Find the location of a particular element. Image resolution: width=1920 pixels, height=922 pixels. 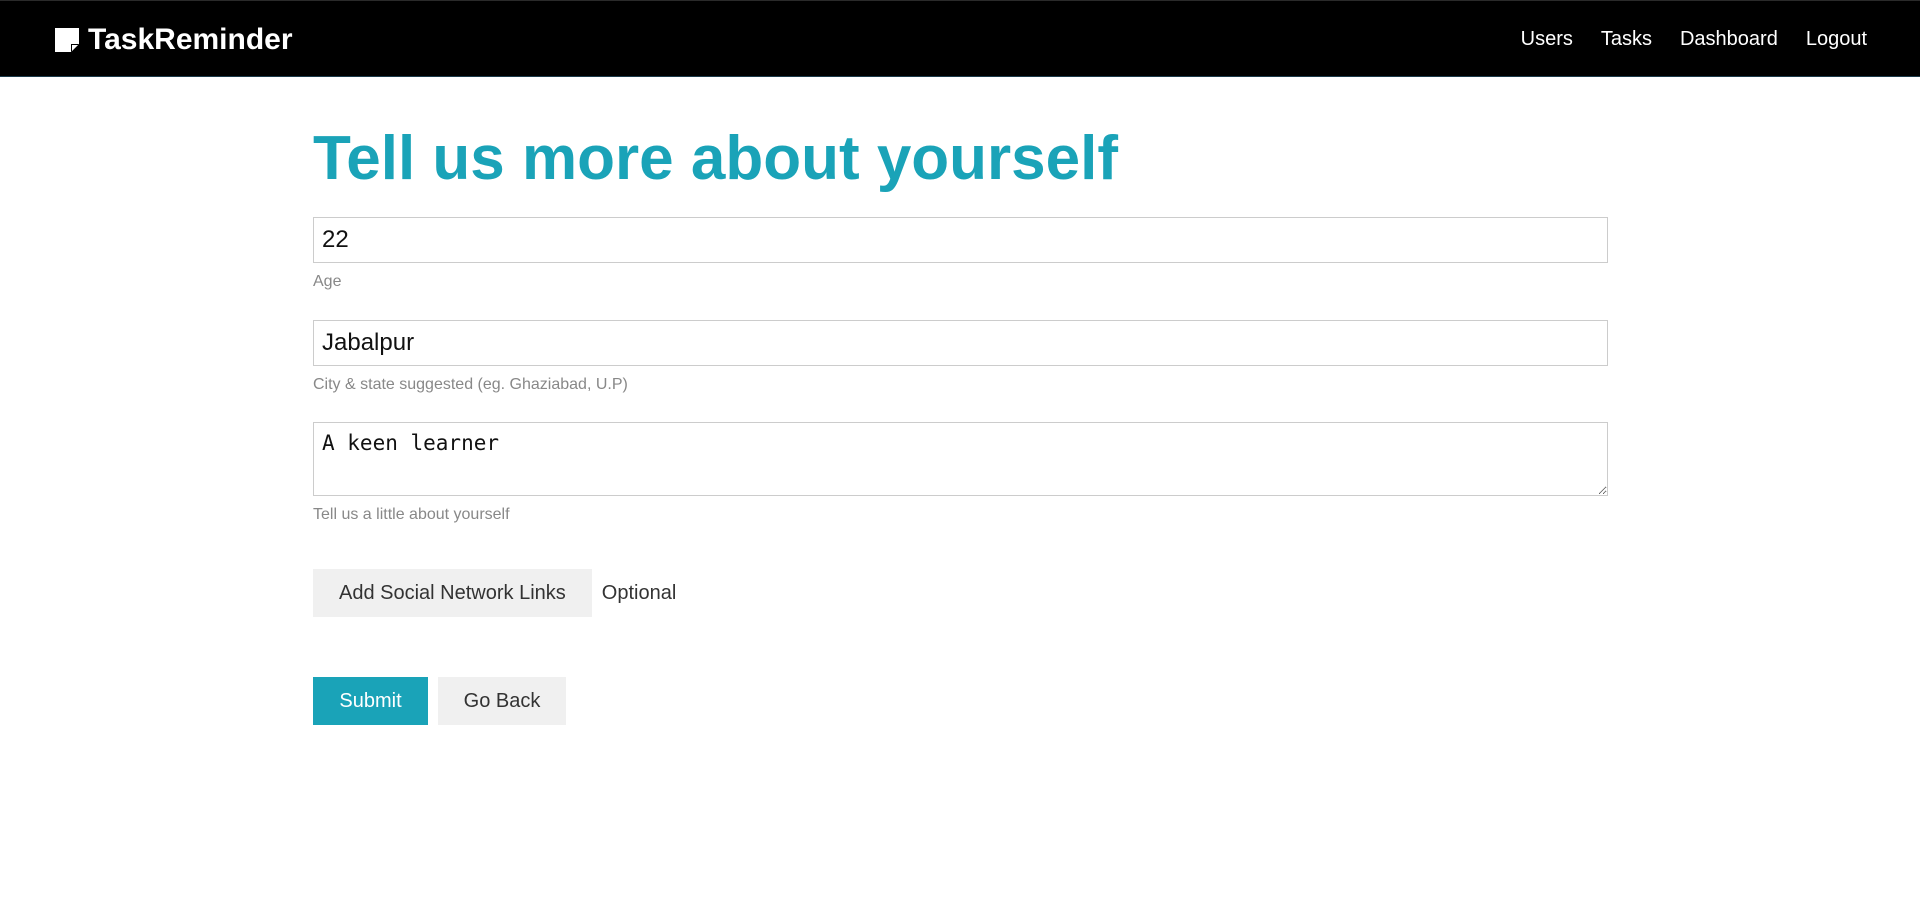

add-social-links-button: Add Social Network Links is located at coordinates (452, 593).